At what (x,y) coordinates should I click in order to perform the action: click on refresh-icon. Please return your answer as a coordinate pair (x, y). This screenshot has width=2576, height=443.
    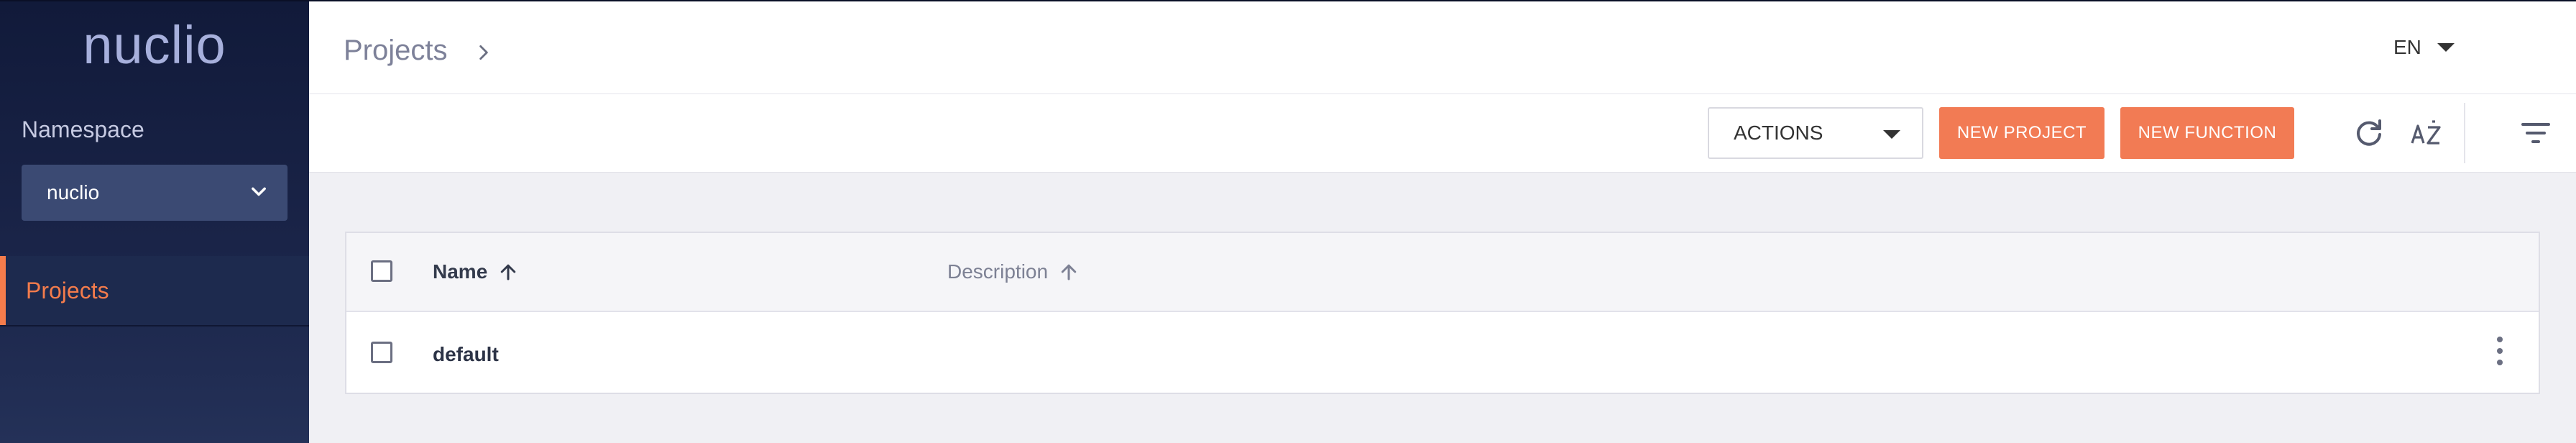
    Looking at the image, I should click on (2369, 133).